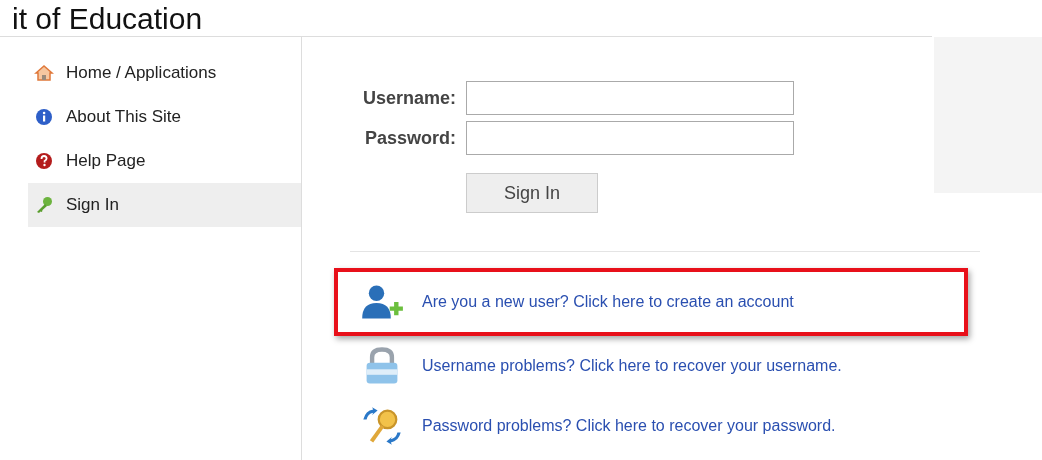 The image size is (1042, 460). Describe the element at coordinates (44, 161) in the screenshot. I see `help-icon` at that location.